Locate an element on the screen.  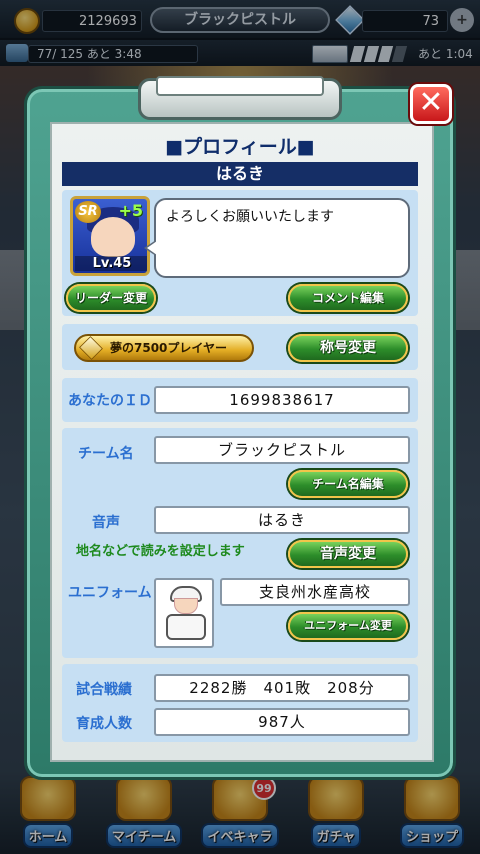
voice-change-button: 音声変更 is located at coordinates (348, 554).